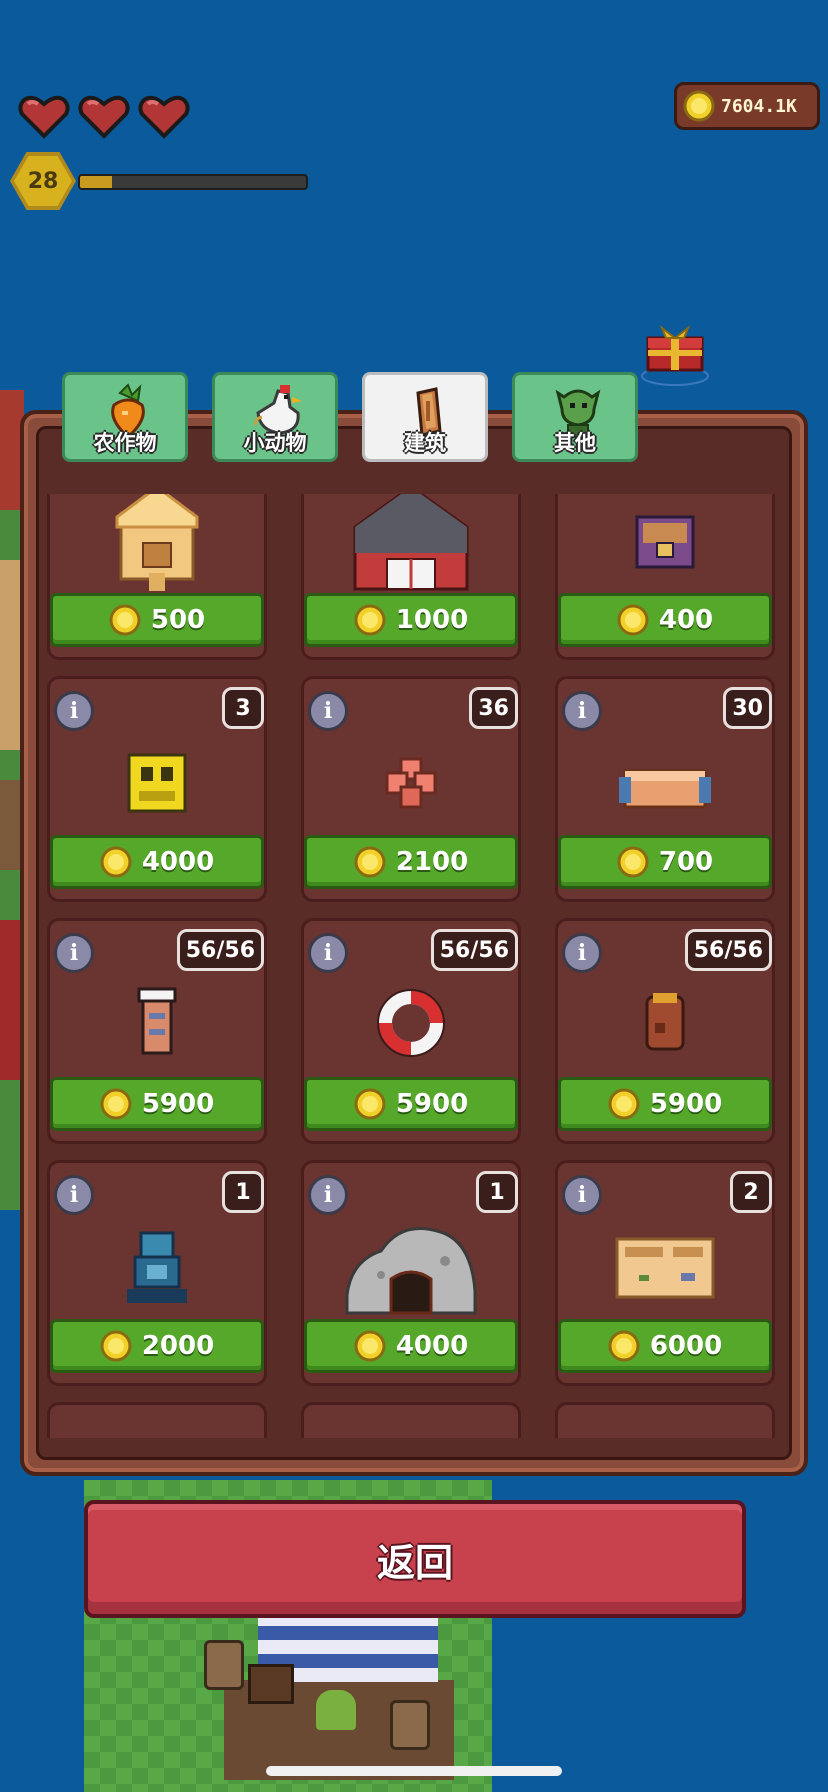 The image size is (828, 1792). I want to click on price-label: 400, so click(686, 620).